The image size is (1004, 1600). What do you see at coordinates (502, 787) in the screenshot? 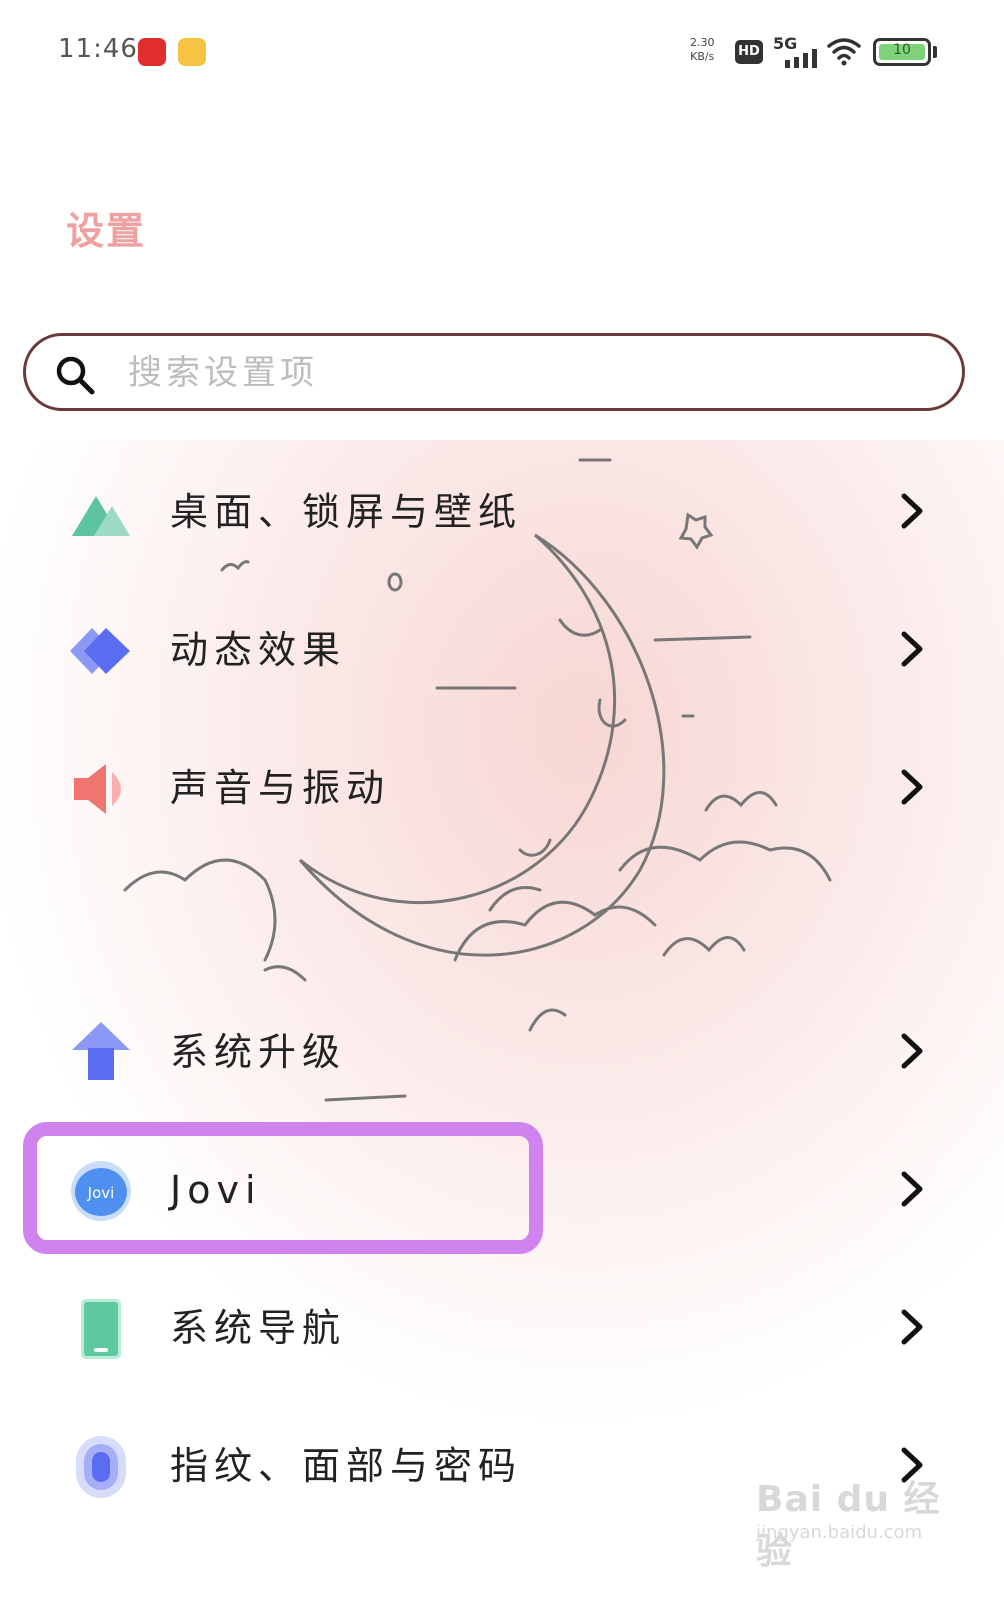
I see `settings-item-sound: 声音与振动` at bounding box center [502, 787].